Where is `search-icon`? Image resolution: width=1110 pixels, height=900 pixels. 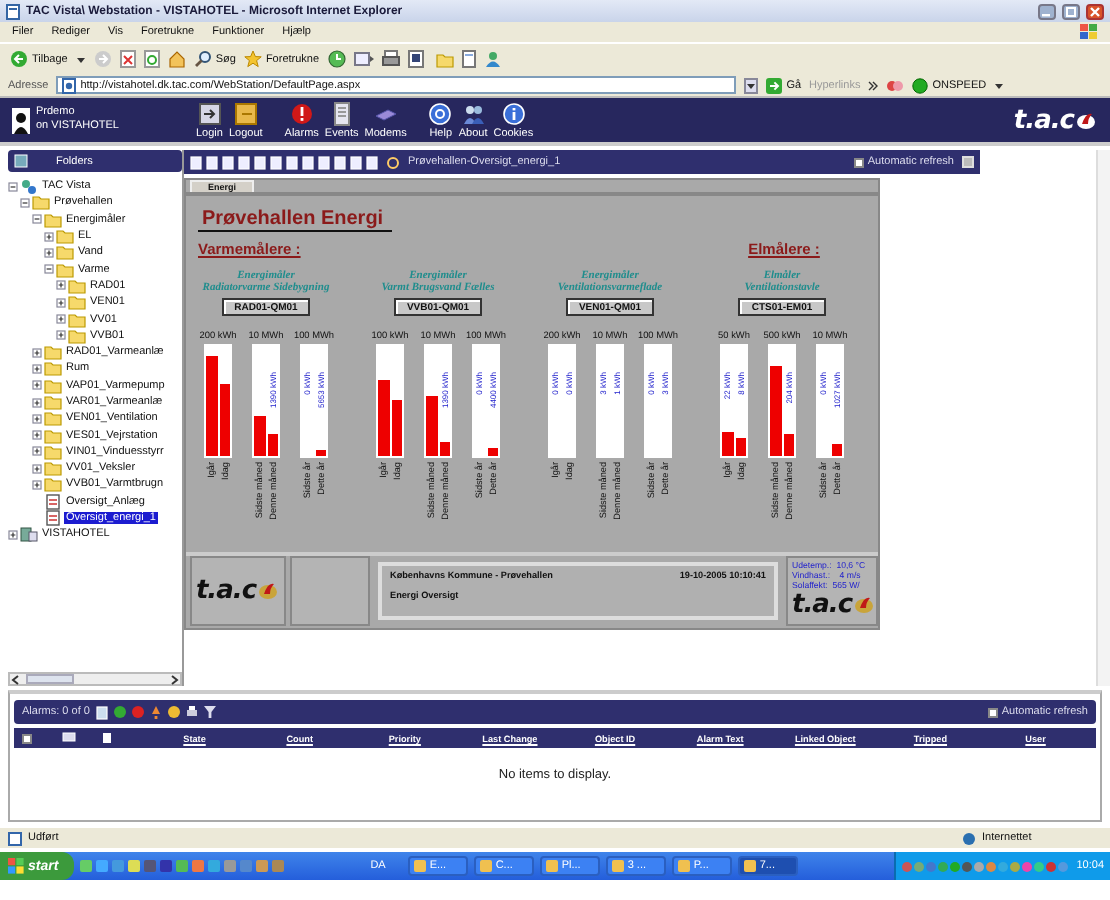 search-icon is located at coordinates (202, 59).